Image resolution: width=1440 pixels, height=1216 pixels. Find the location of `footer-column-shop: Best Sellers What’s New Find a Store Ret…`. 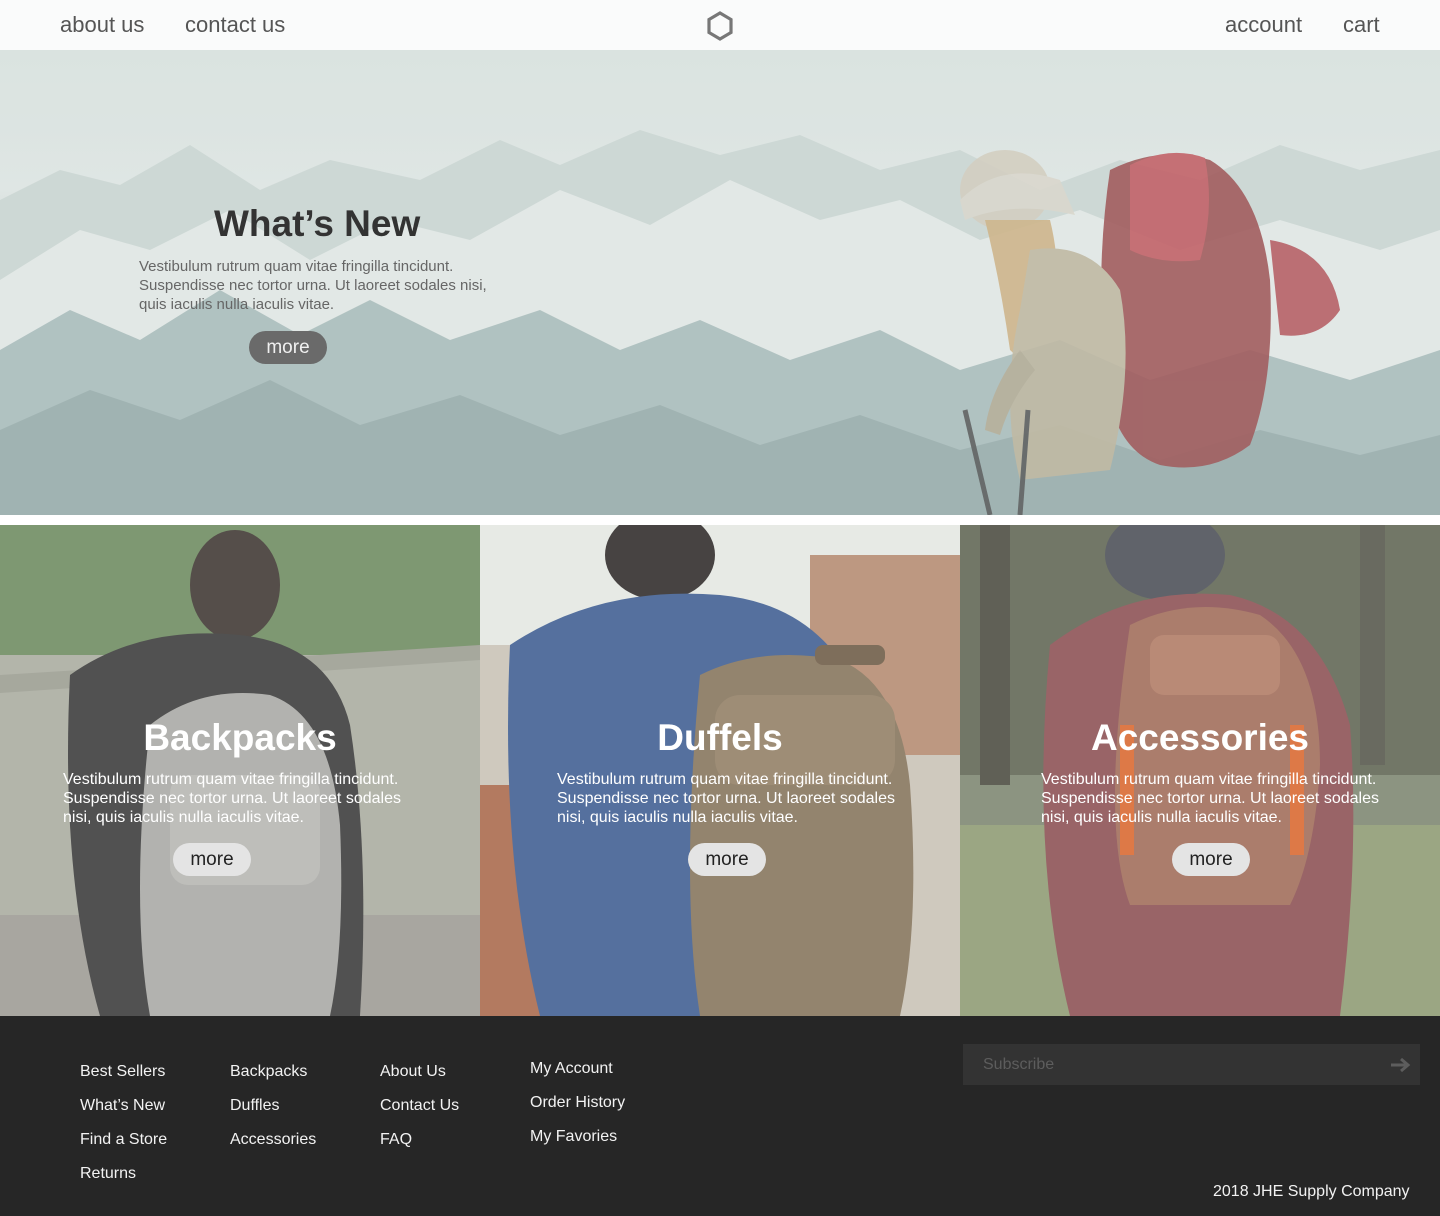

footer-column-shop: Best Sellers What’s New Find a Store Ret… is located at coordinates (123, 1130).